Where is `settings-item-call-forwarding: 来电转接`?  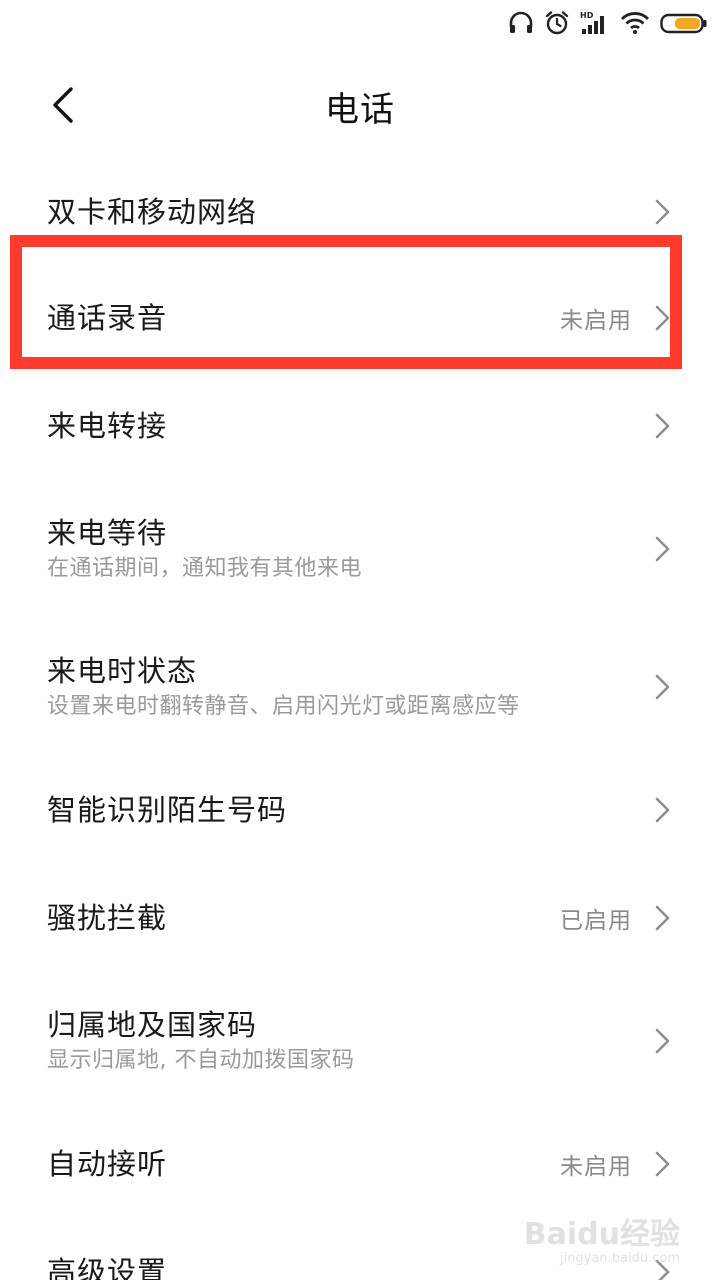
settings-item-call-forwarding: 来电转接 is located at coordinates (360, 426).